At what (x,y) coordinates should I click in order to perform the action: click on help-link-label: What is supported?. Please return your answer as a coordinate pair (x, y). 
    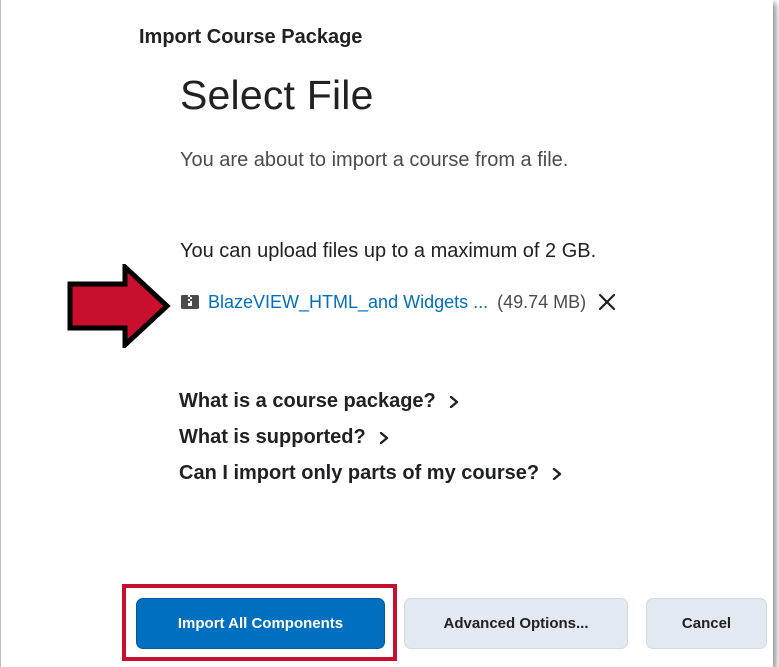
    Looking at the image, I should click on (272, 437).